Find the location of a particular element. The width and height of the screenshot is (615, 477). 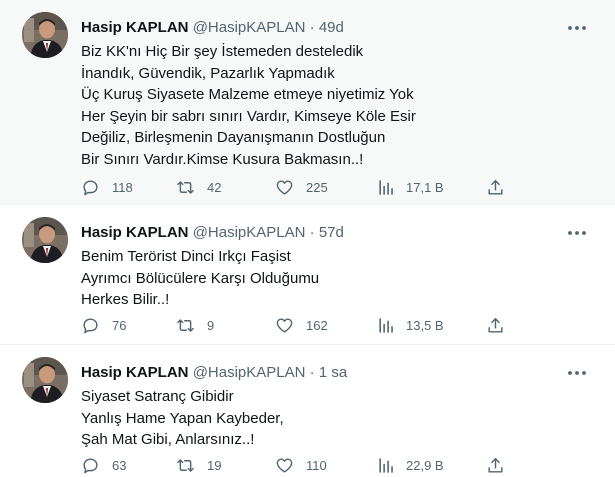

tweet-time: 49d is located at coordinates (331, 27).